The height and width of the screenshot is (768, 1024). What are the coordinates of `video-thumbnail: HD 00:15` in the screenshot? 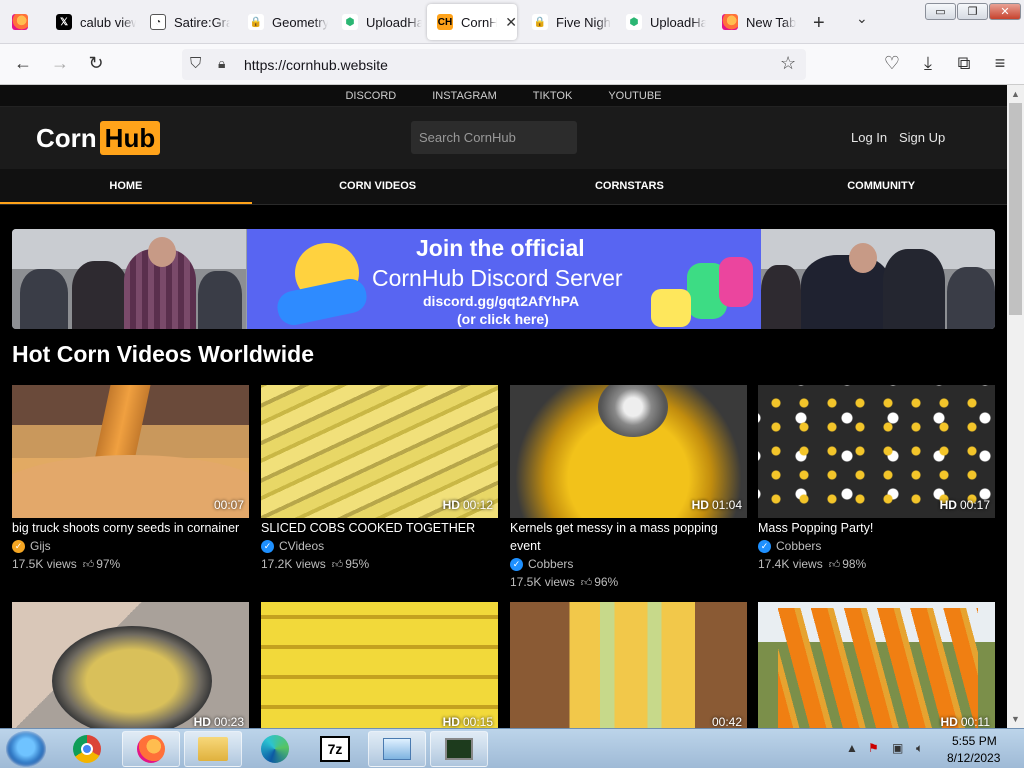 It's located at (379, 665).